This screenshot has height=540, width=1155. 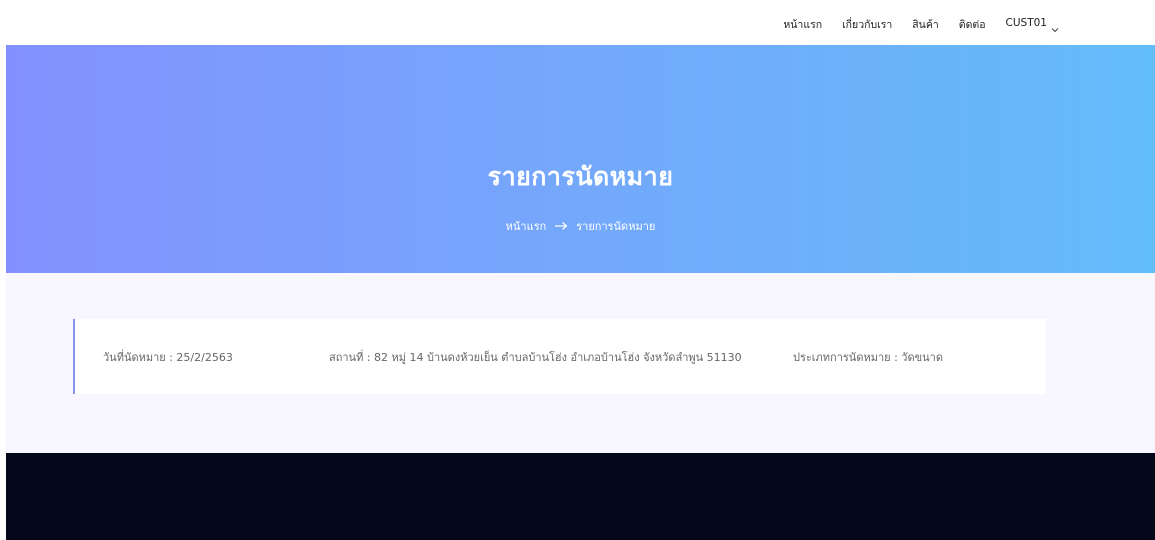 I want to click on nav-item-about: เกี่ยวกับเรา, so click(x=867, y=23).